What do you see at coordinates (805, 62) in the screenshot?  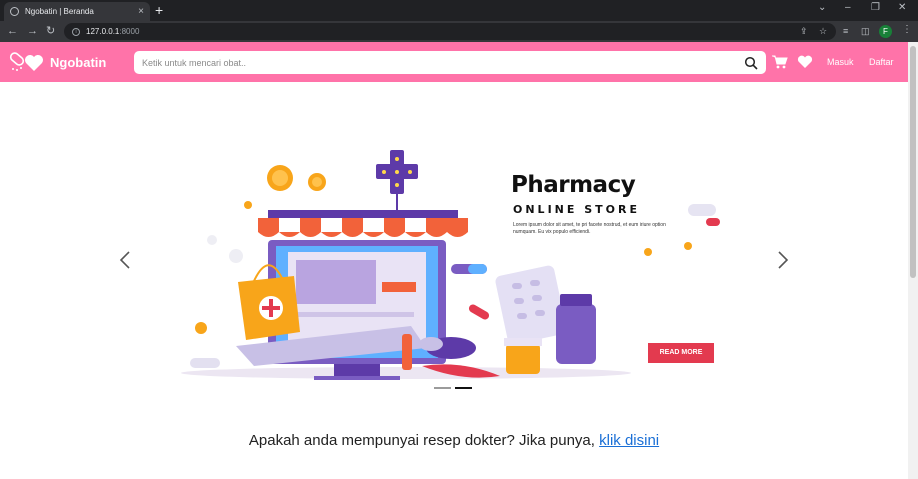 I see `wishlist-heart-icon` at bounding box center [805, 62].